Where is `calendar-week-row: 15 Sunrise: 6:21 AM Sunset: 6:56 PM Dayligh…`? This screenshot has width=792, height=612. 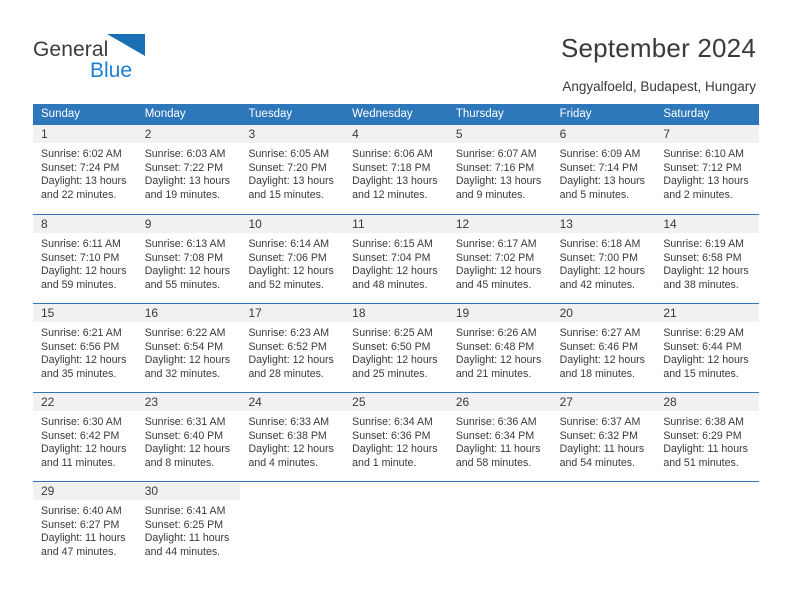
calendar-week-row: 15 Sunrise: 6:21 AM Sunset: 6:56 PM Dayligh… is located at coordinates (396, 347).